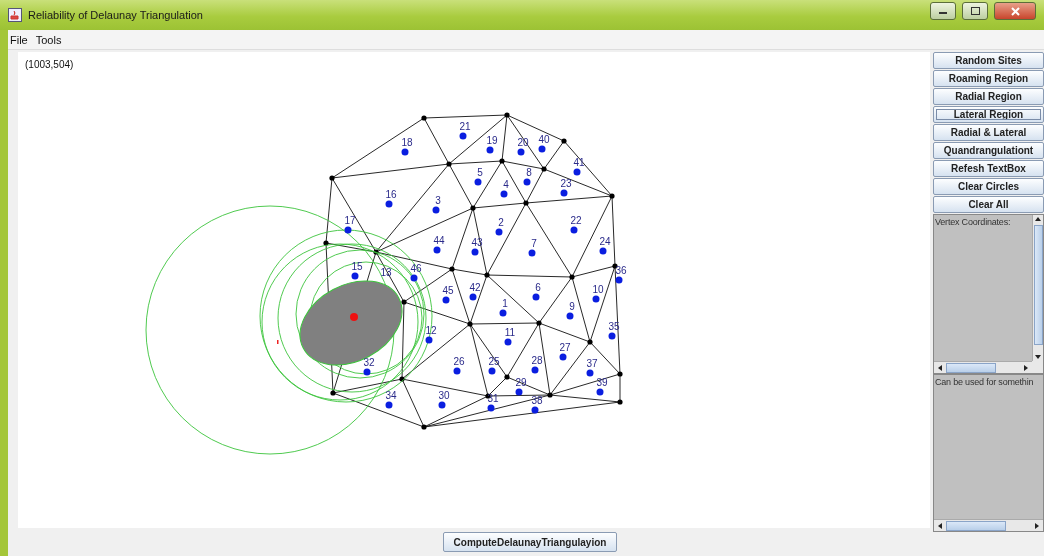  Describe the element at coordinates (988, 132) in the screenshot. I see `tool-button: Radial & Lateral` at that location.